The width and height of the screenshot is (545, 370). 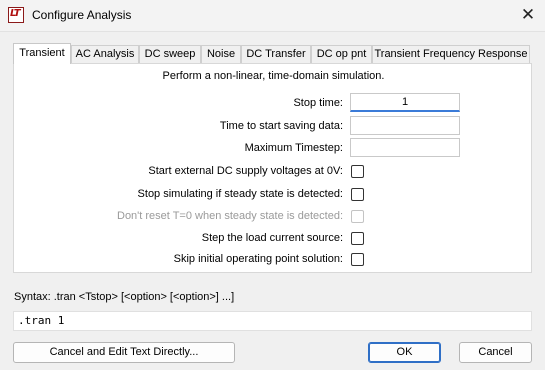 What do you see at coordinates (105, 54) in the screenshot?
I see `tab-ac-analysis: AC Analysis` at bounding box center [105, 54].